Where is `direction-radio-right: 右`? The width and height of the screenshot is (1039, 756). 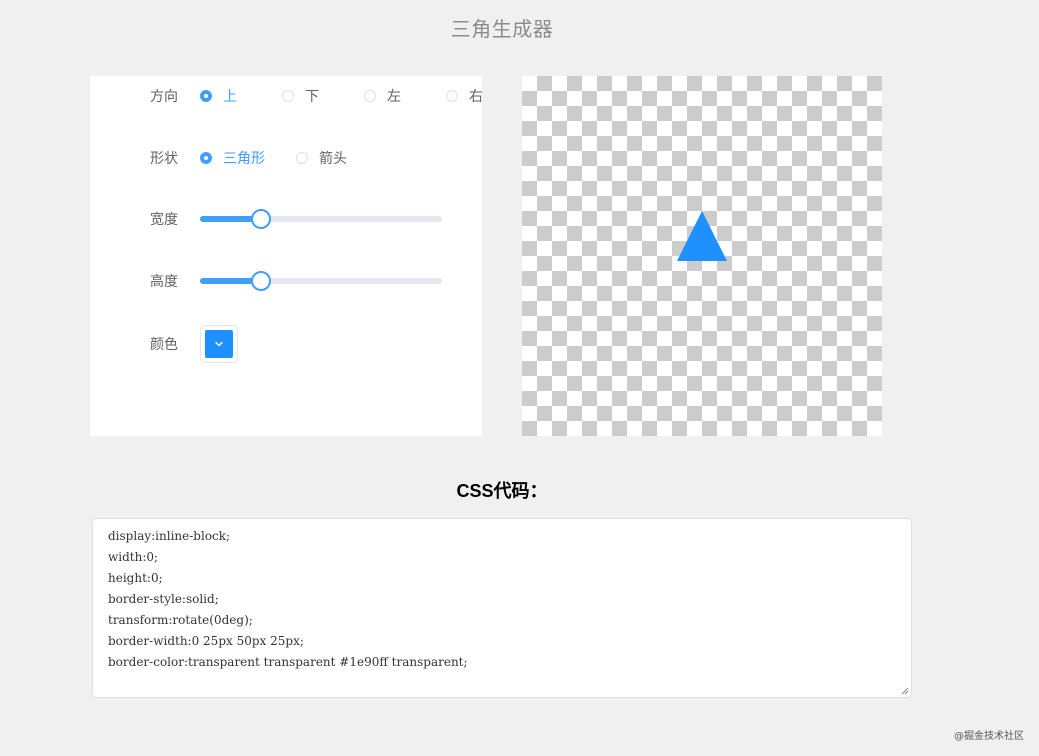 direction-radio-right: 右 is located at coordinates (464, 96).